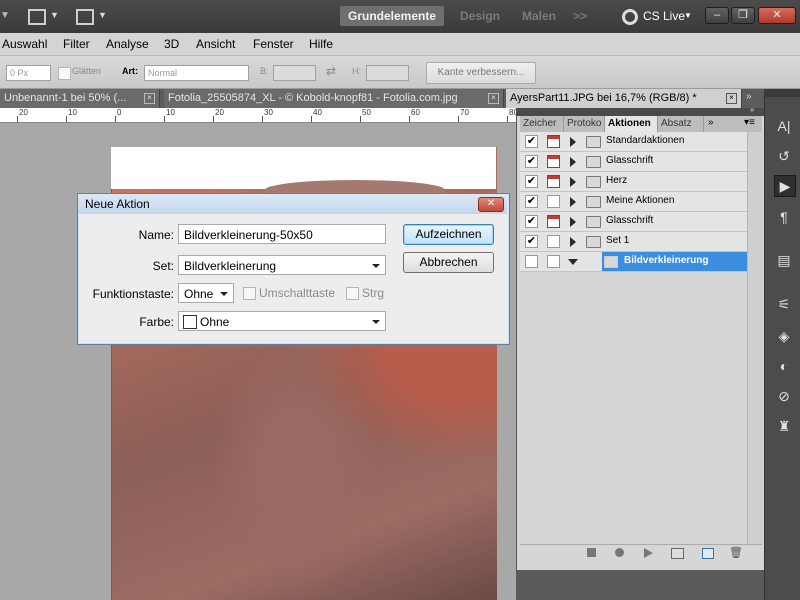 This screenshot has height=600, width=800. Describe the element at coordinates (102, 15) in the screenshot. I see `screen-mode-dropdown-icon: ▼` at that location.